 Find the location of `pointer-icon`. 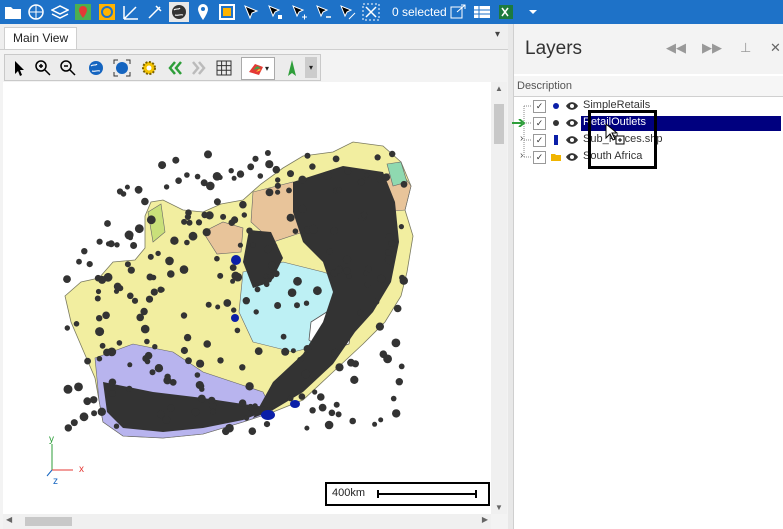

pointer-icon is located at coordinates (18, 67).